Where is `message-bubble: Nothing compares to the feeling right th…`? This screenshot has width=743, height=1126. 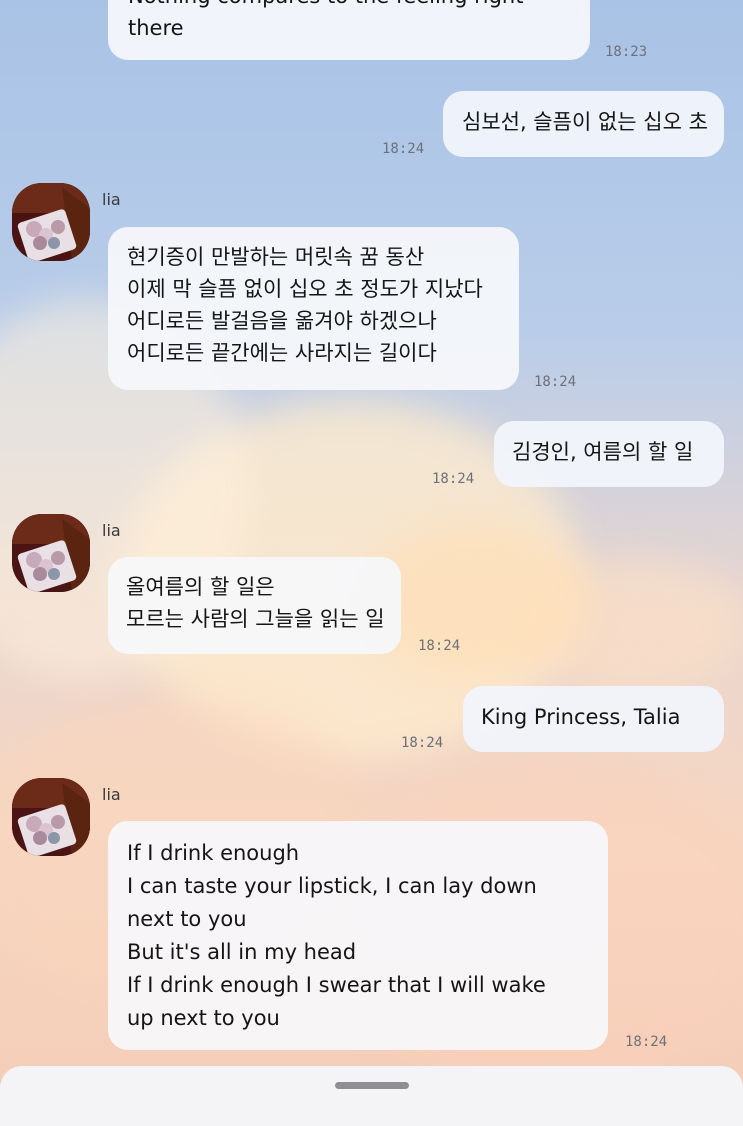 message-bubble: Nothing compares to the feeling right th… is located at coordinates (349, 30).